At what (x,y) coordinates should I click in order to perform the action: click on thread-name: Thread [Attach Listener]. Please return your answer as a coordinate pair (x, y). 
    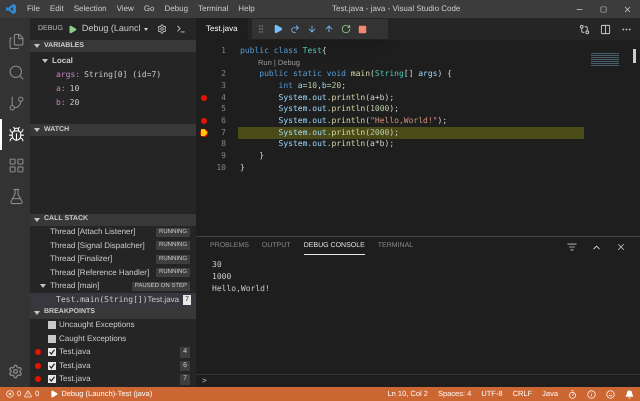
    Looking at the image, I should click on (93, 232).